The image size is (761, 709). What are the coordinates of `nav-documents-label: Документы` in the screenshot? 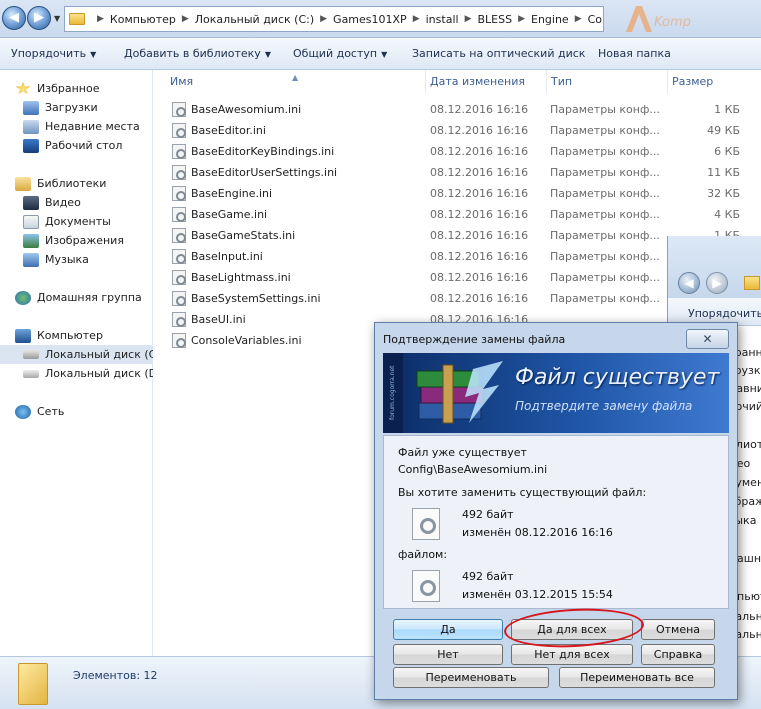 It's located at (78, 221).